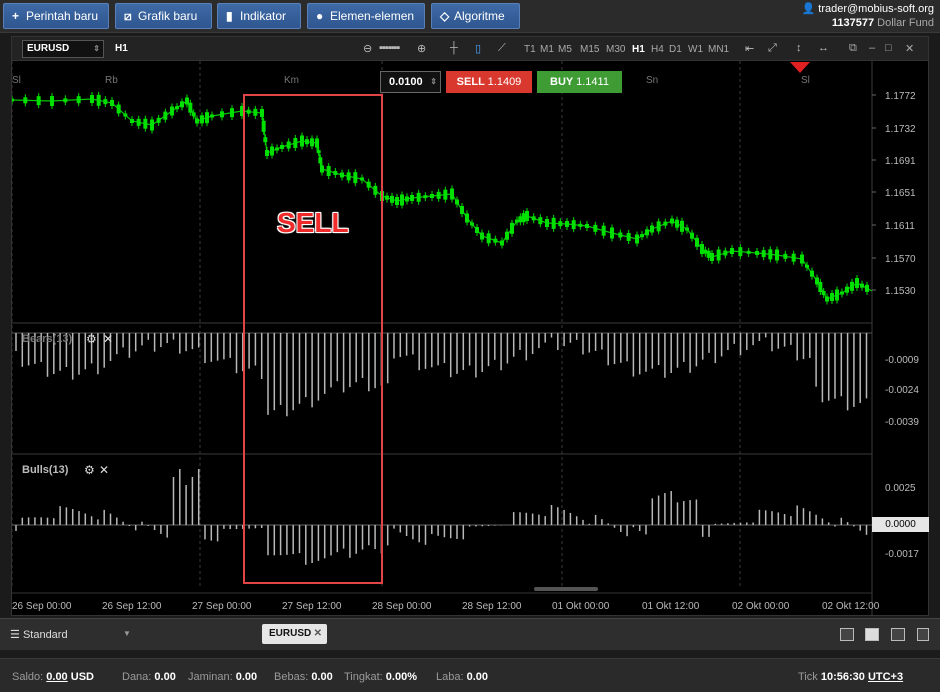 The image size is (940, 692). What do you see at coordinates (63, 49) in the screenshot?
I see `symbol-select: EURUSD ⇕` at bounding box center [63, 49].